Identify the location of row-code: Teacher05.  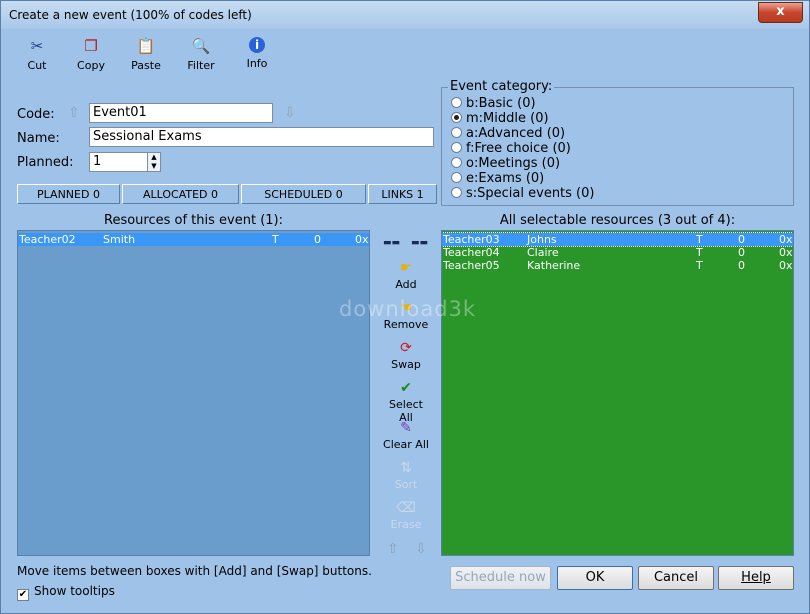
(471, 265).